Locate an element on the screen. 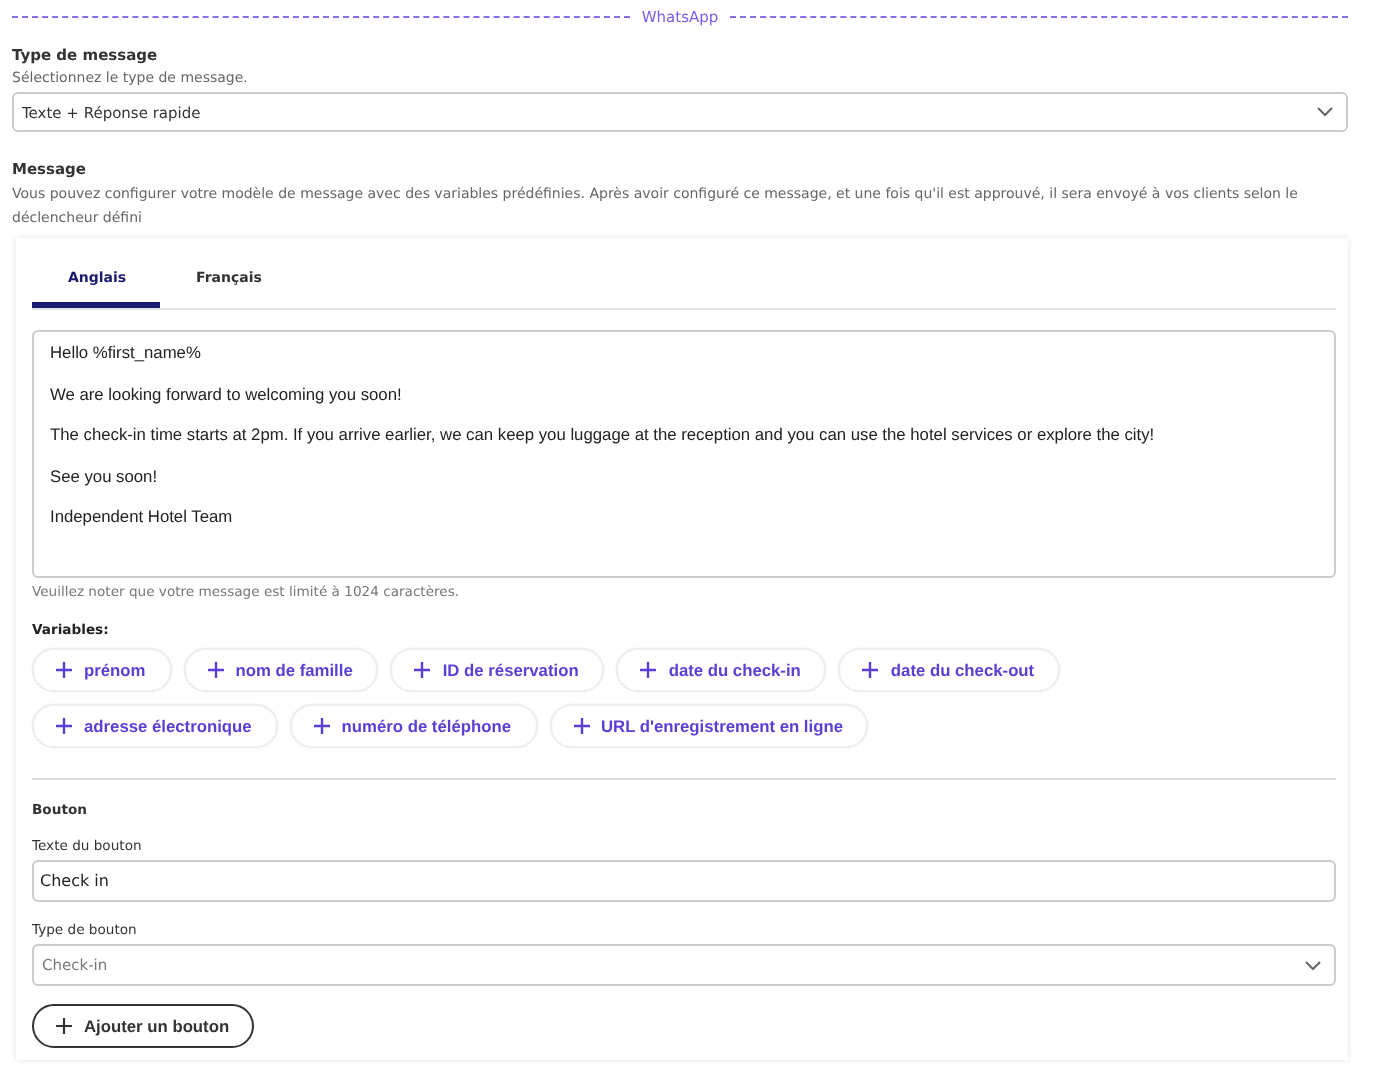 This screenshot has width=1376, height=1068. variable-chip: nom de famille is located at coordinates (281, 670).